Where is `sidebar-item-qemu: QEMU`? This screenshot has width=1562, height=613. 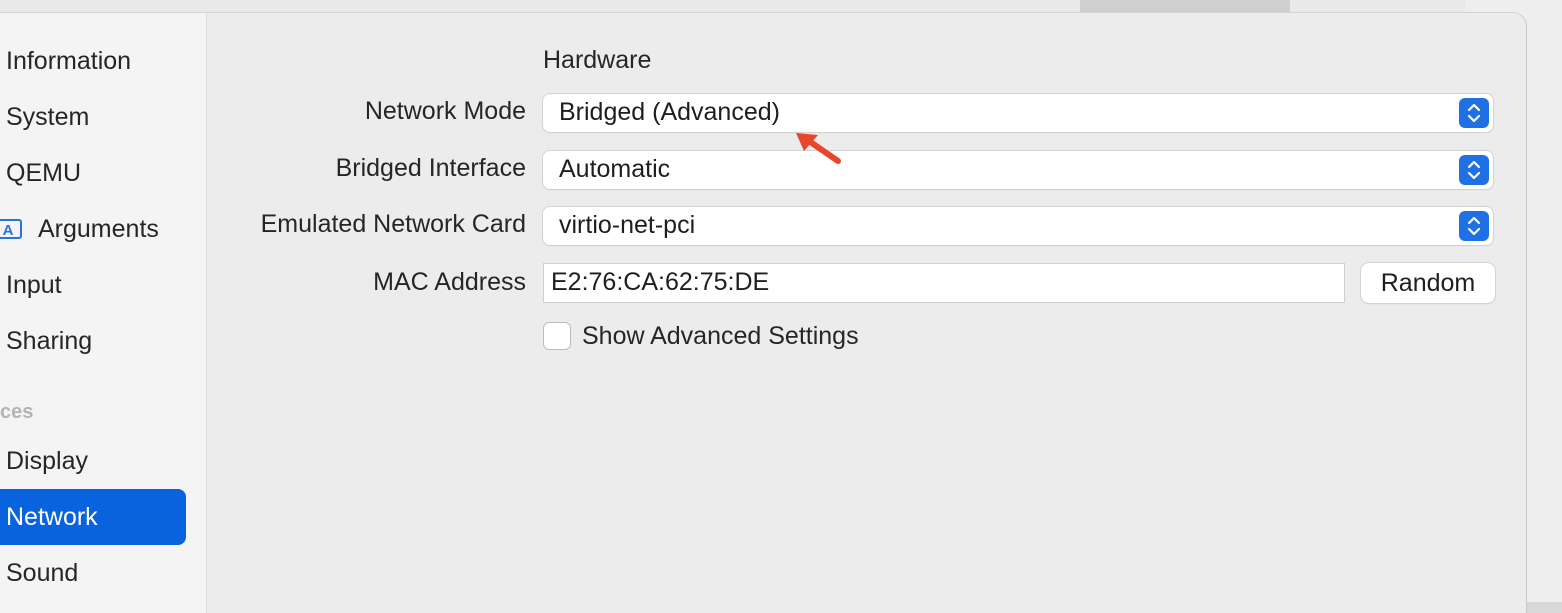 sidebar-item-qemu: QEMU is located at coordinates (93, 173).